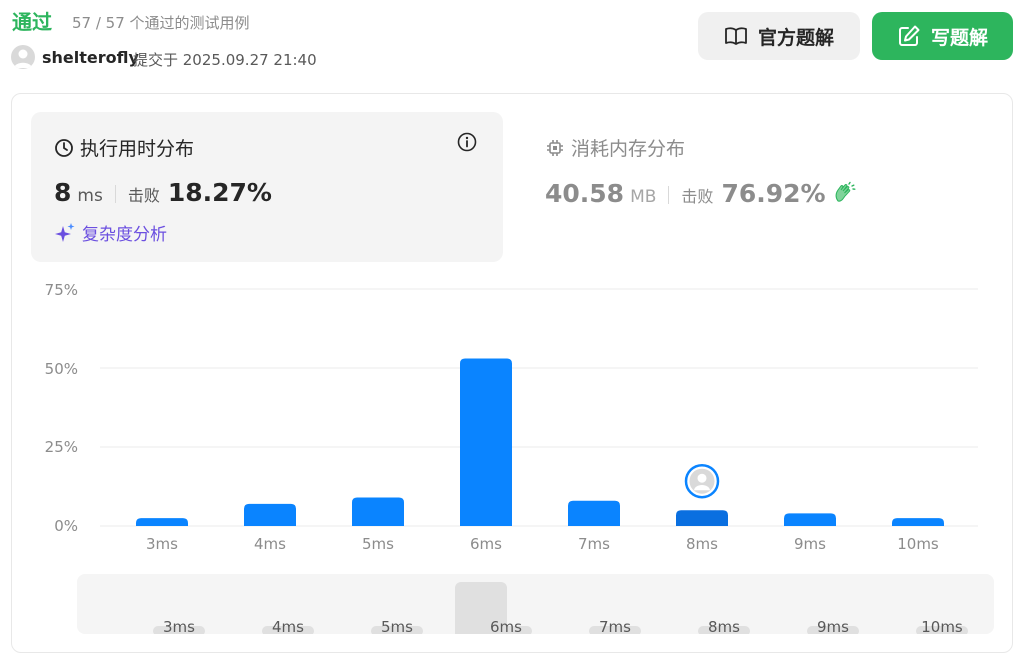 The image size is (1020, 662). Describe the element at coordinates (162, 544) in the screenshot. I see `x-tick-label: 3ms` at that location.